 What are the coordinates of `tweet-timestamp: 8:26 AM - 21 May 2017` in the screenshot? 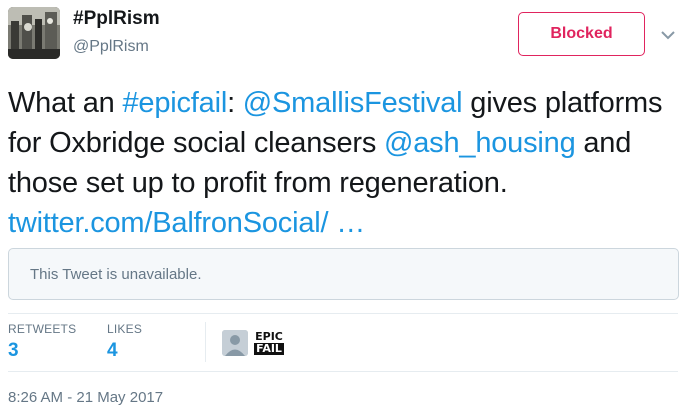 It's located at (85, 397).